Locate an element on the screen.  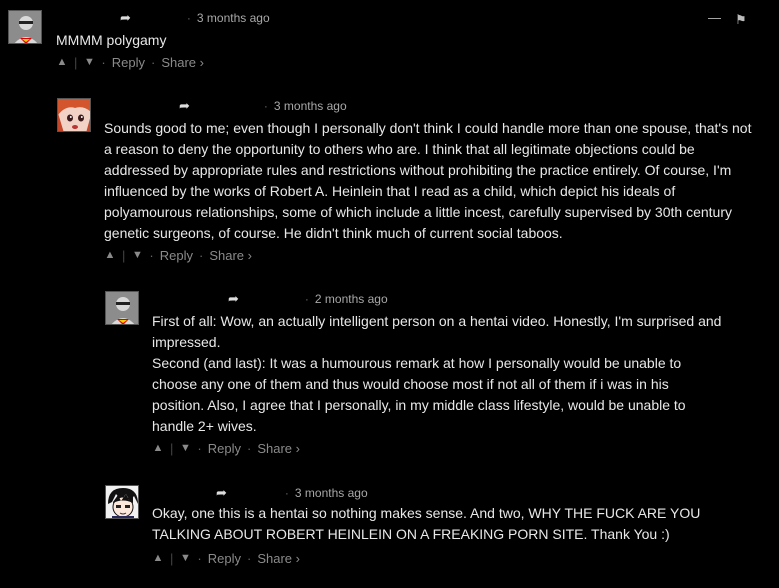
comment-text: MMMM polygamy is located at coordinates (396, 40).